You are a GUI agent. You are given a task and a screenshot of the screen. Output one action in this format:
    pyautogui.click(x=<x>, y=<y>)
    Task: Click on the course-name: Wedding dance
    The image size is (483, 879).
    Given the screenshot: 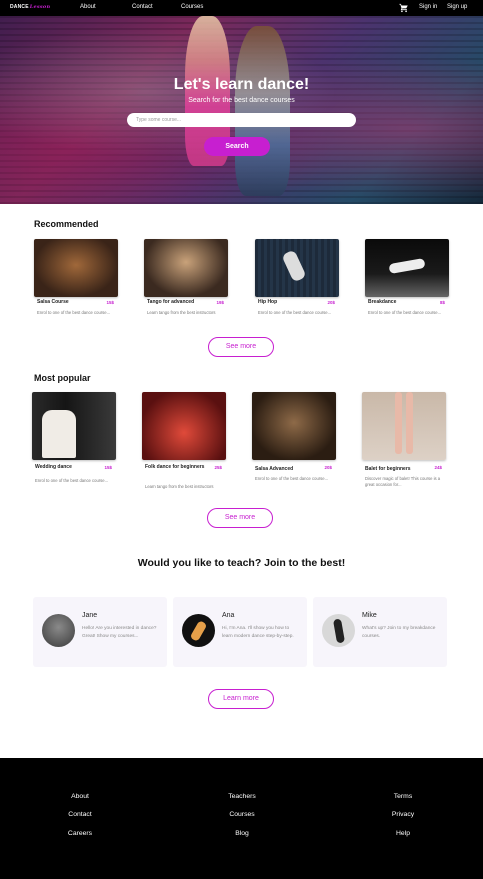 What is the action you would take?
    pyautogui.click(x=53, y=467)
    